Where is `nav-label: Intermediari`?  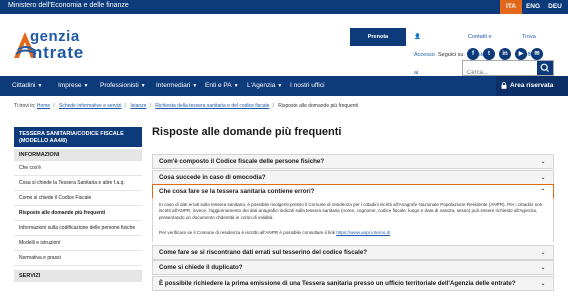 nav-label: Intermediari is located at coordinates (173, 85).